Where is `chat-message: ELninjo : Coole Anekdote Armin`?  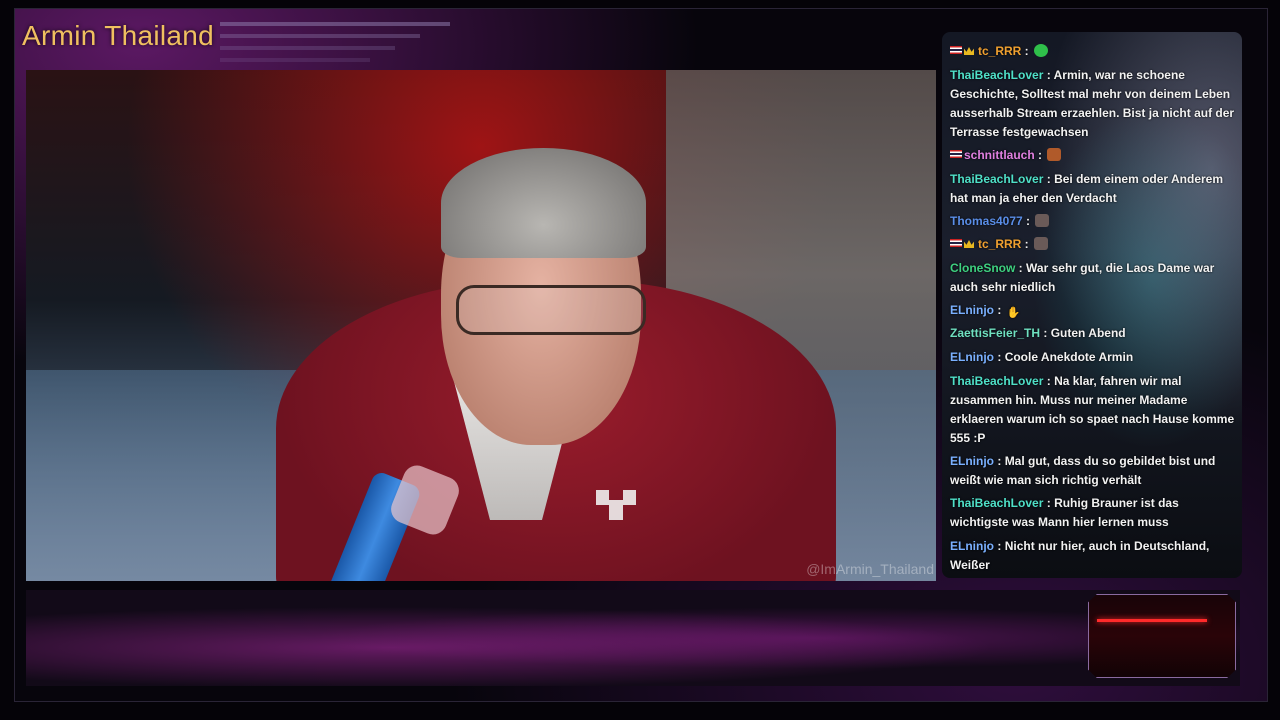
chat-message: ELninjo : Coole Anekdote Armin is located at coordinates (1095, 357).